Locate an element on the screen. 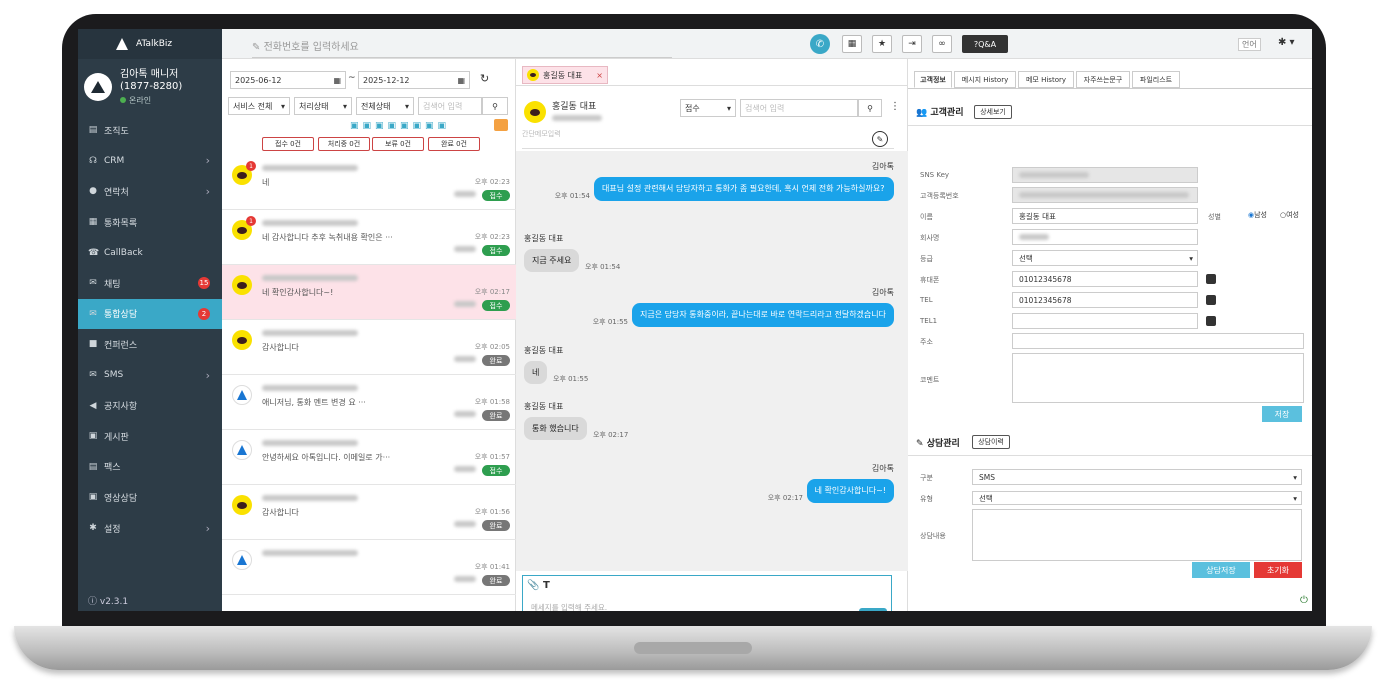 The width and height of the screenshot is (1386, 693). transfer-button: ⇥ is located at coordinates (912, 44).